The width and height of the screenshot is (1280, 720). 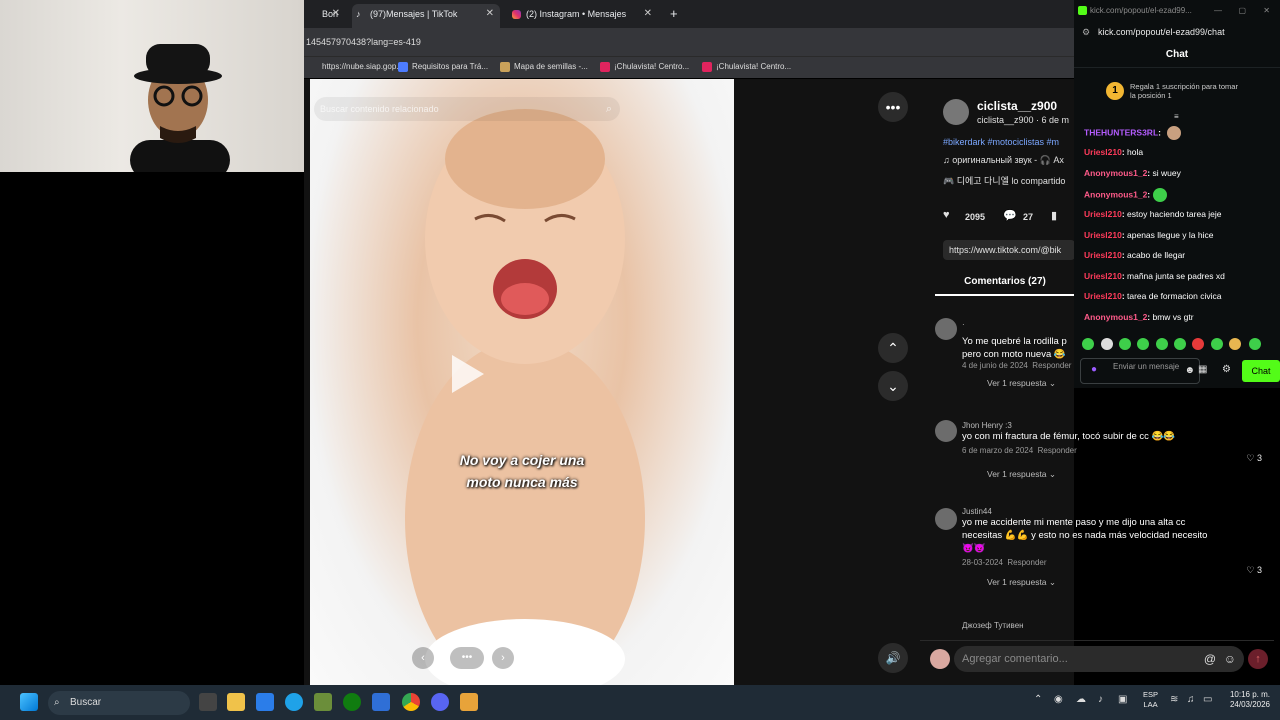 What do you see at coordinates (503, 658) in the screenshot?
I see `next-image-button: ›` at bounding box center [503, 658].